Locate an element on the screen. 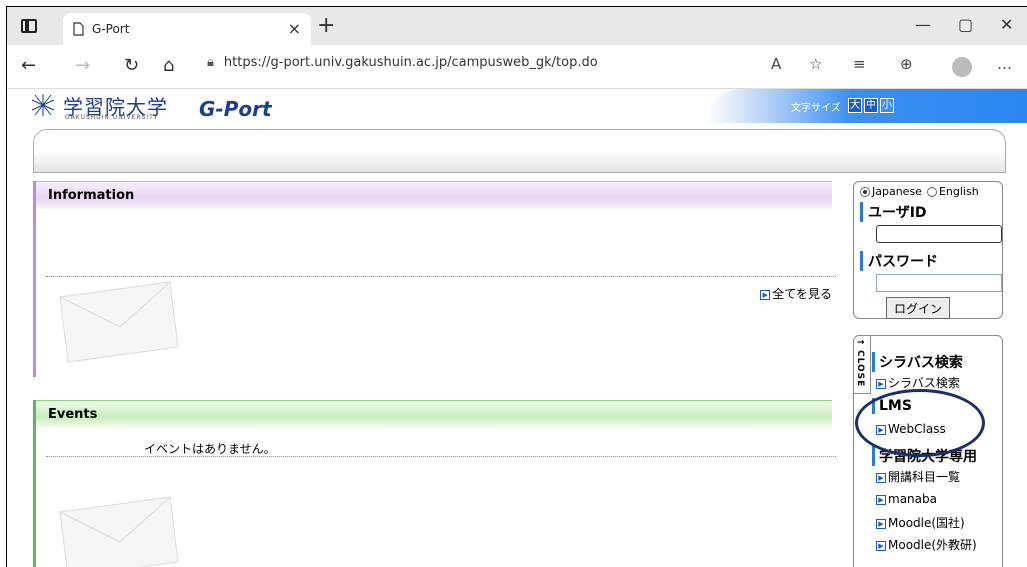 This screenshot has width=1027, height=567. minimize-icon: — is located at coordinates (923, 24).